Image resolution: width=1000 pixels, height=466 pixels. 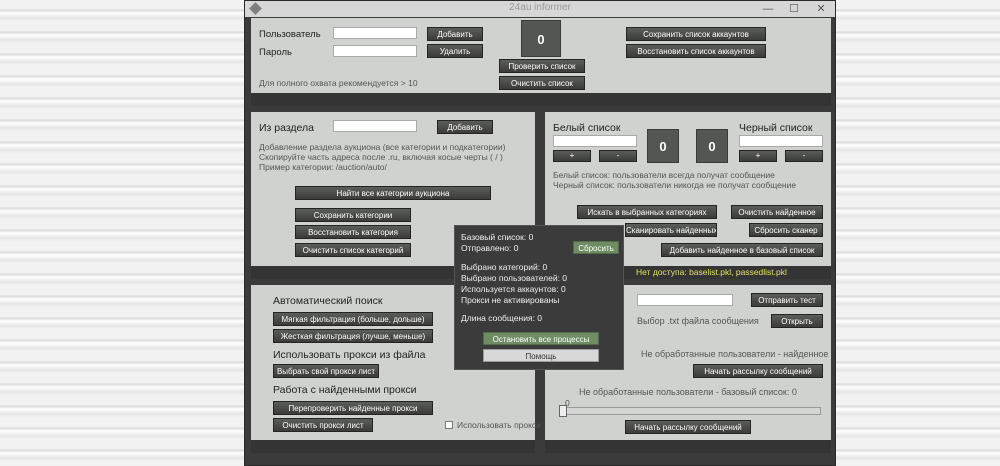 What do you see at coordinates (345, 390) in the screenshot?
I see `found-proxy-header: Работа с найденными прокси` at bounding box center [345, 390].